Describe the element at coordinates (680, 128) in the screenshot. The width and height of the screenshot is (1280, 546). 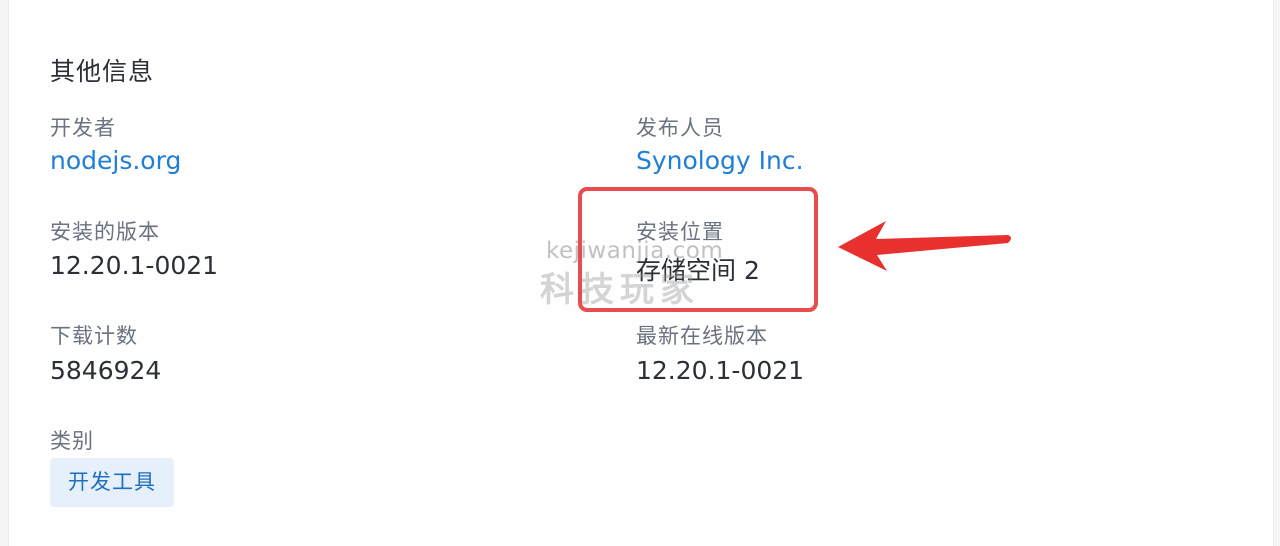
I see `publisher-label: 发布人员` at that location.